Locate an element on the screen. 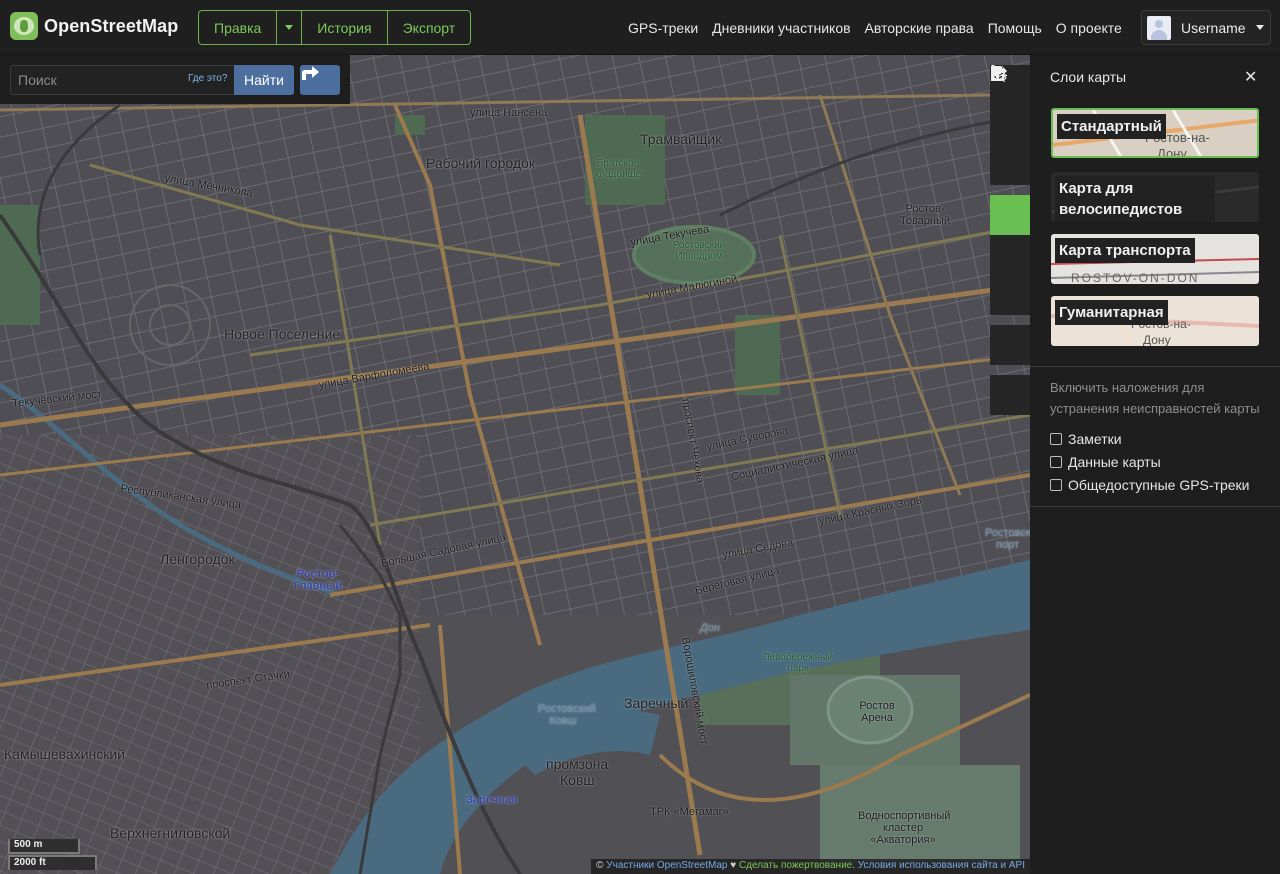 The image size is (1280, 874). directions-button is located at coordinates (320, 80).